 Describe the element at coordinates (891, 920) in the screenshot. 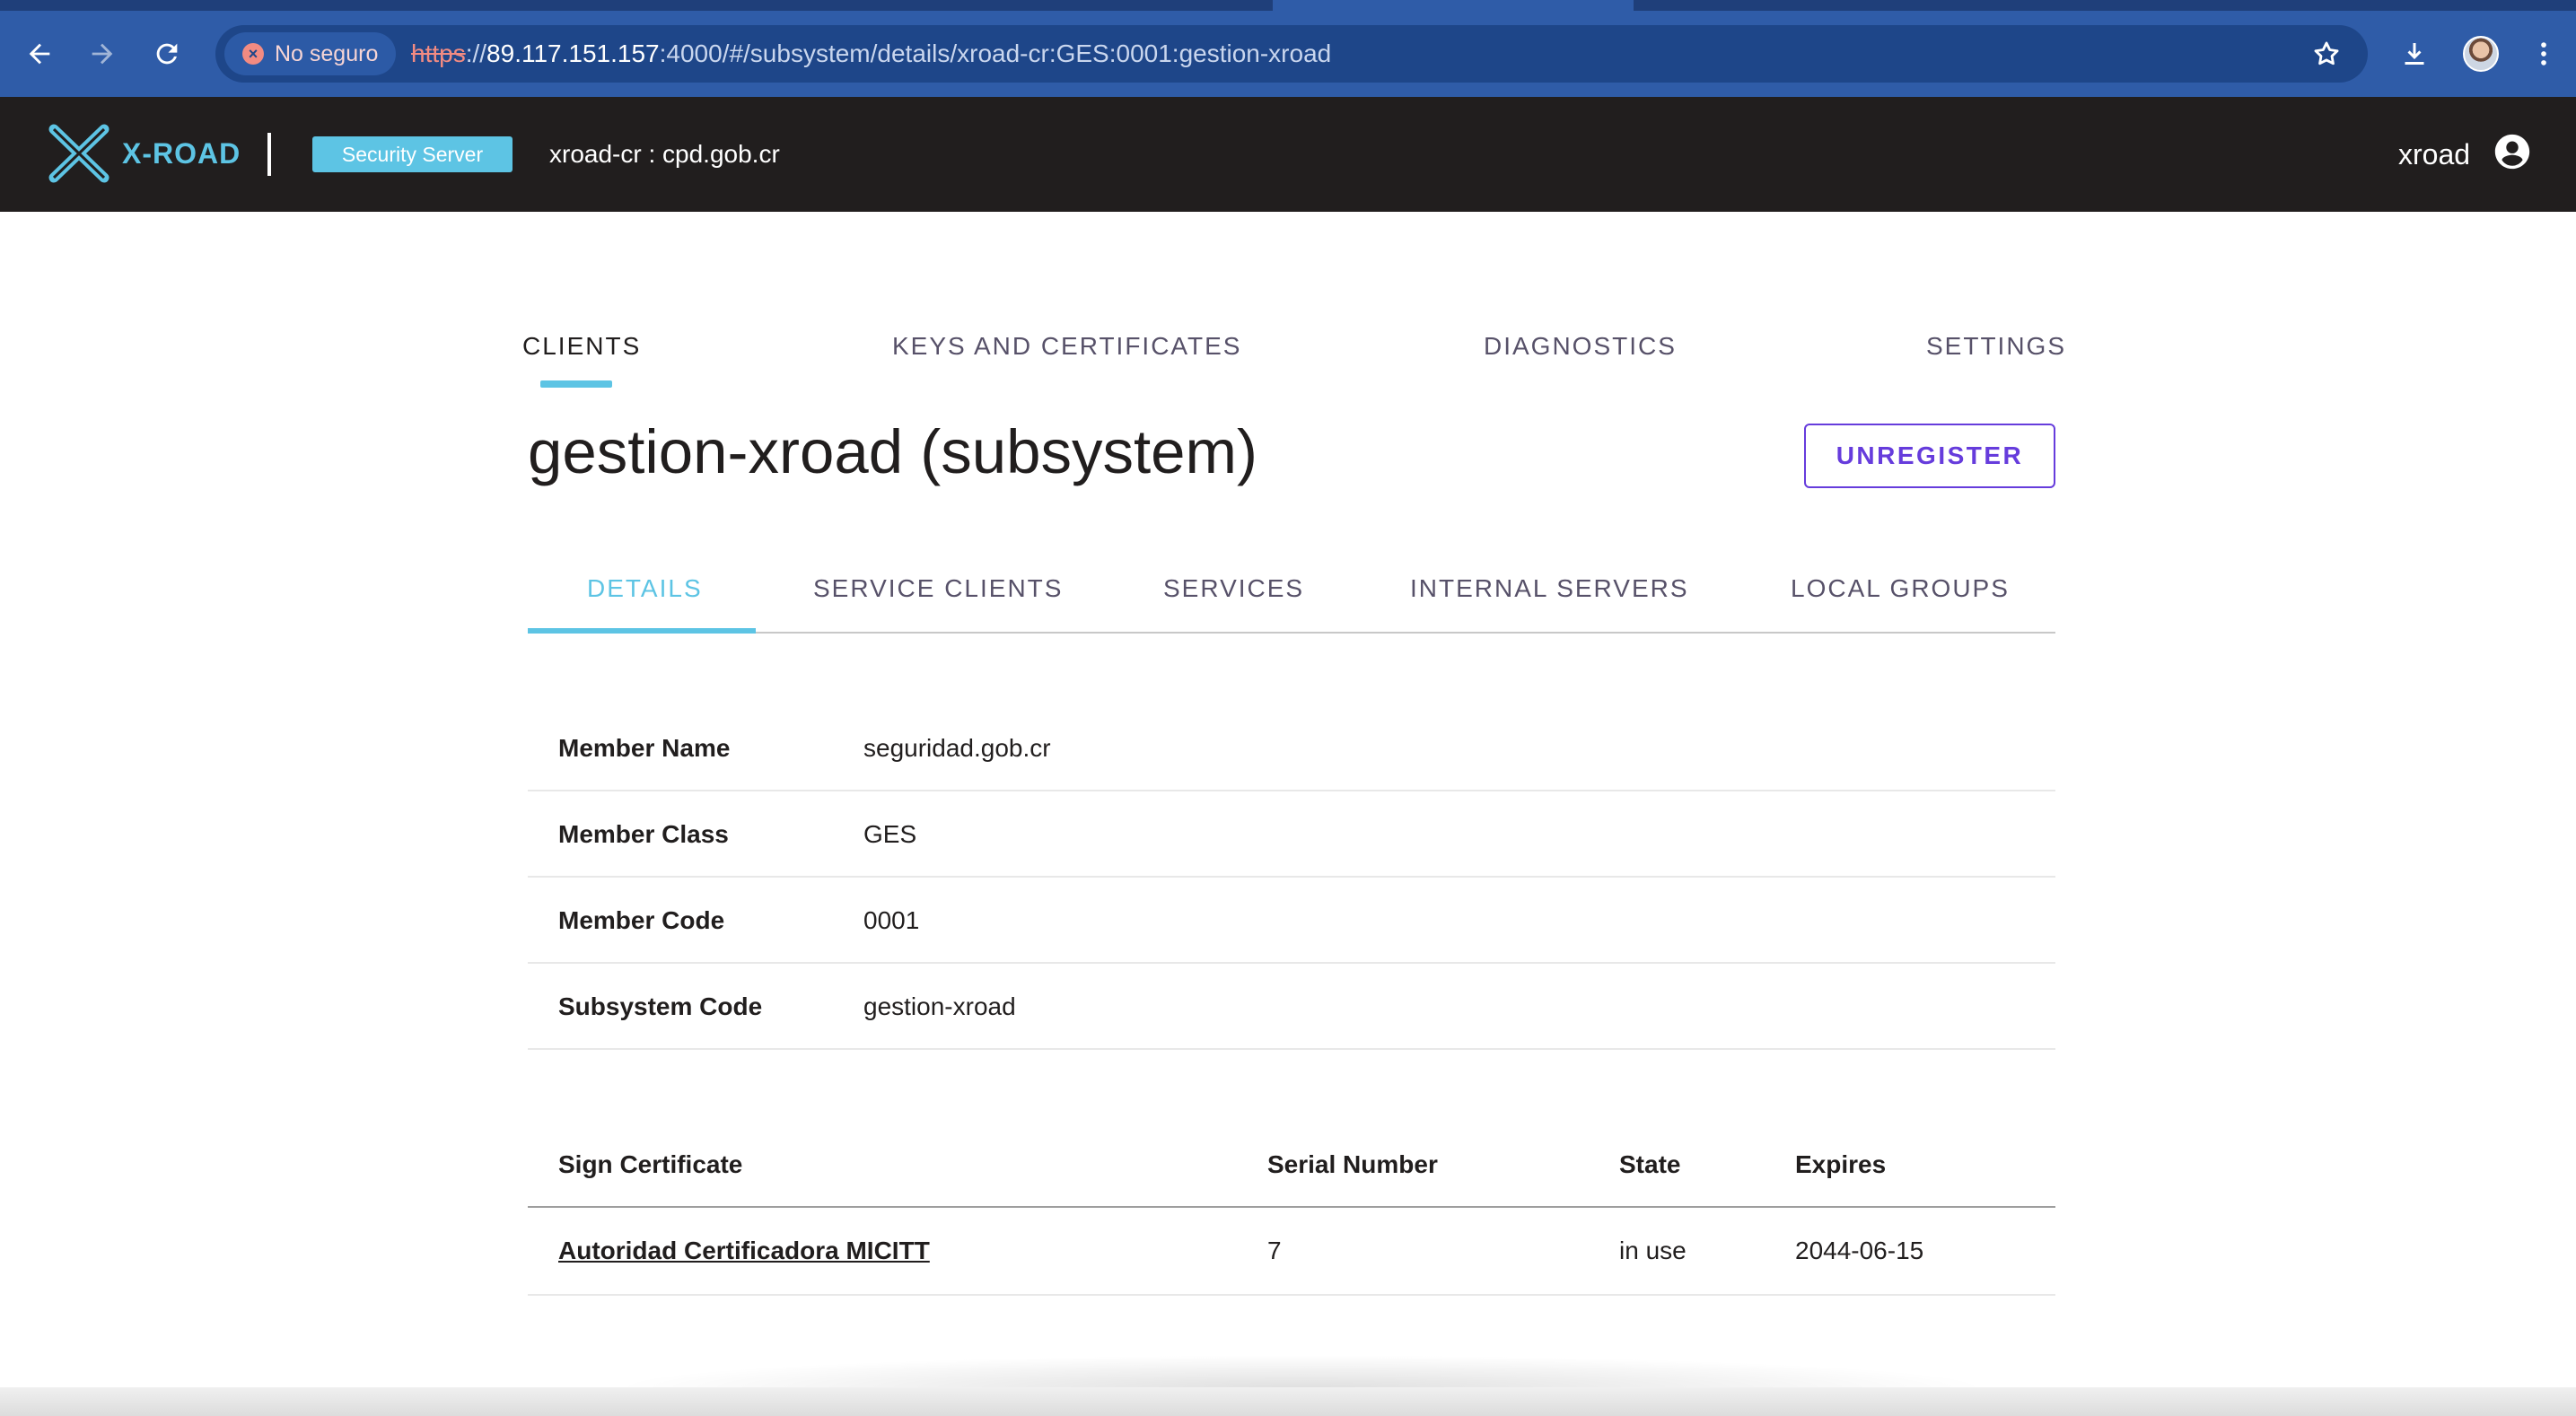

I see `details-value: 0001` at that location.